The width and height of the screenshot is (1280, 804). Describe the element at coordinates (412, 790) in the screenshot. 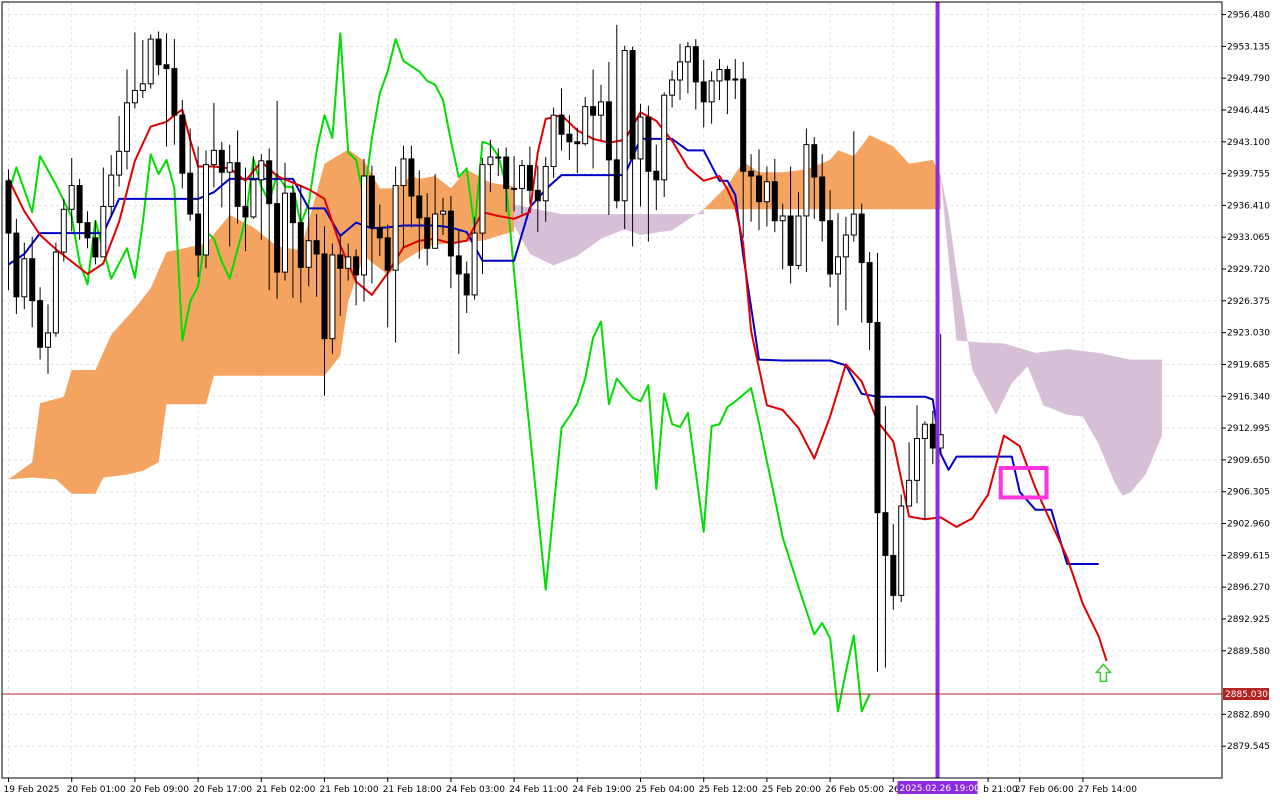

I see `x-tick-label: 21 Feb 18:00` at that location.